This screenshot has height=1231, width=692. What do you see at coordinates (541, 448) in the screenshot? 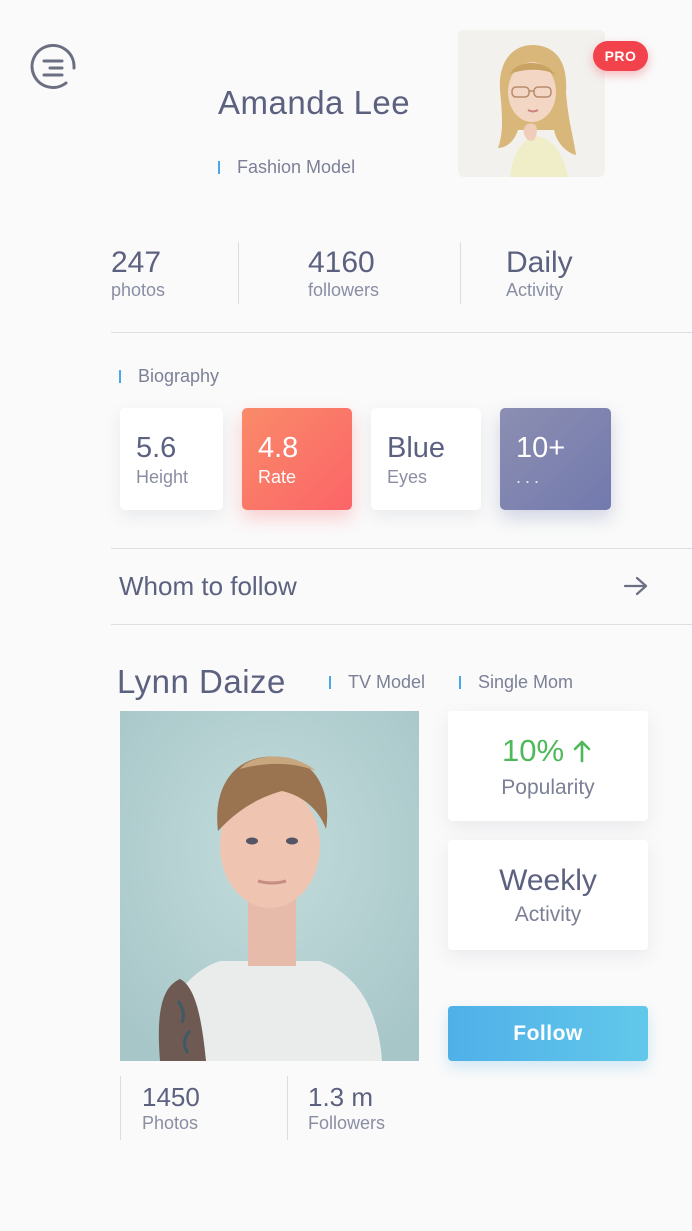
I see `bio-card-value: 10+` at bounding box center [541, 448].